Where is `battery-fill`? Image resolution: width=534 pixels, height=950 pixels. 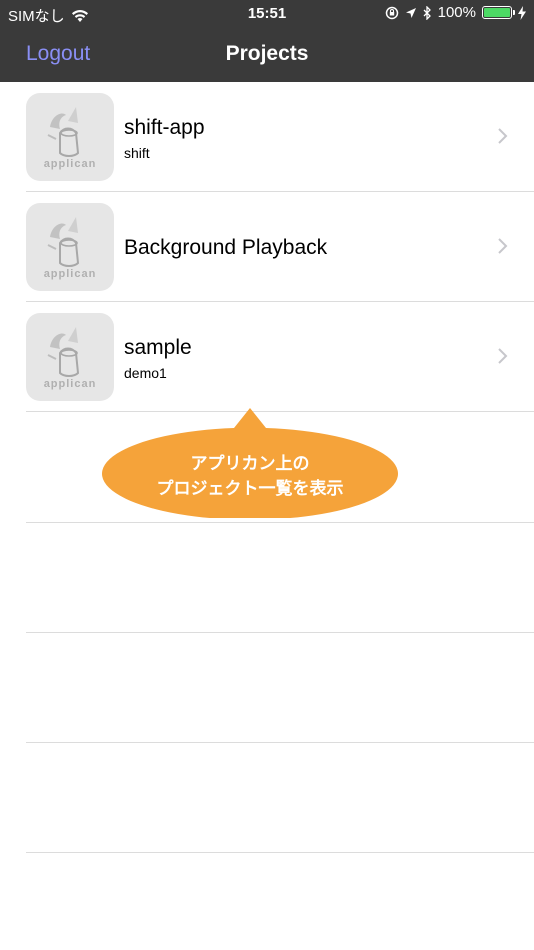 battery-fill is located at coordinates (497, 12).